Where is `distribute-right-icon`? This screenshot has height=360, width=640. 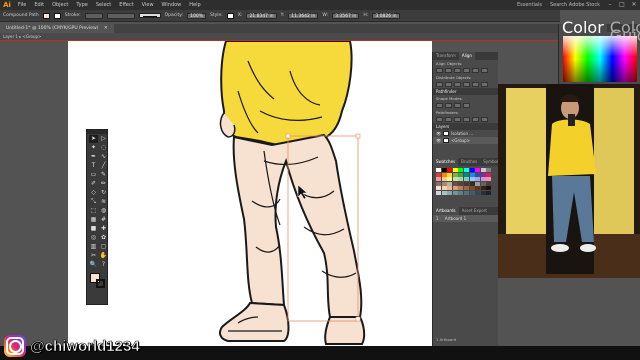
distribute-right-icon is located at coordinates (484, 84).